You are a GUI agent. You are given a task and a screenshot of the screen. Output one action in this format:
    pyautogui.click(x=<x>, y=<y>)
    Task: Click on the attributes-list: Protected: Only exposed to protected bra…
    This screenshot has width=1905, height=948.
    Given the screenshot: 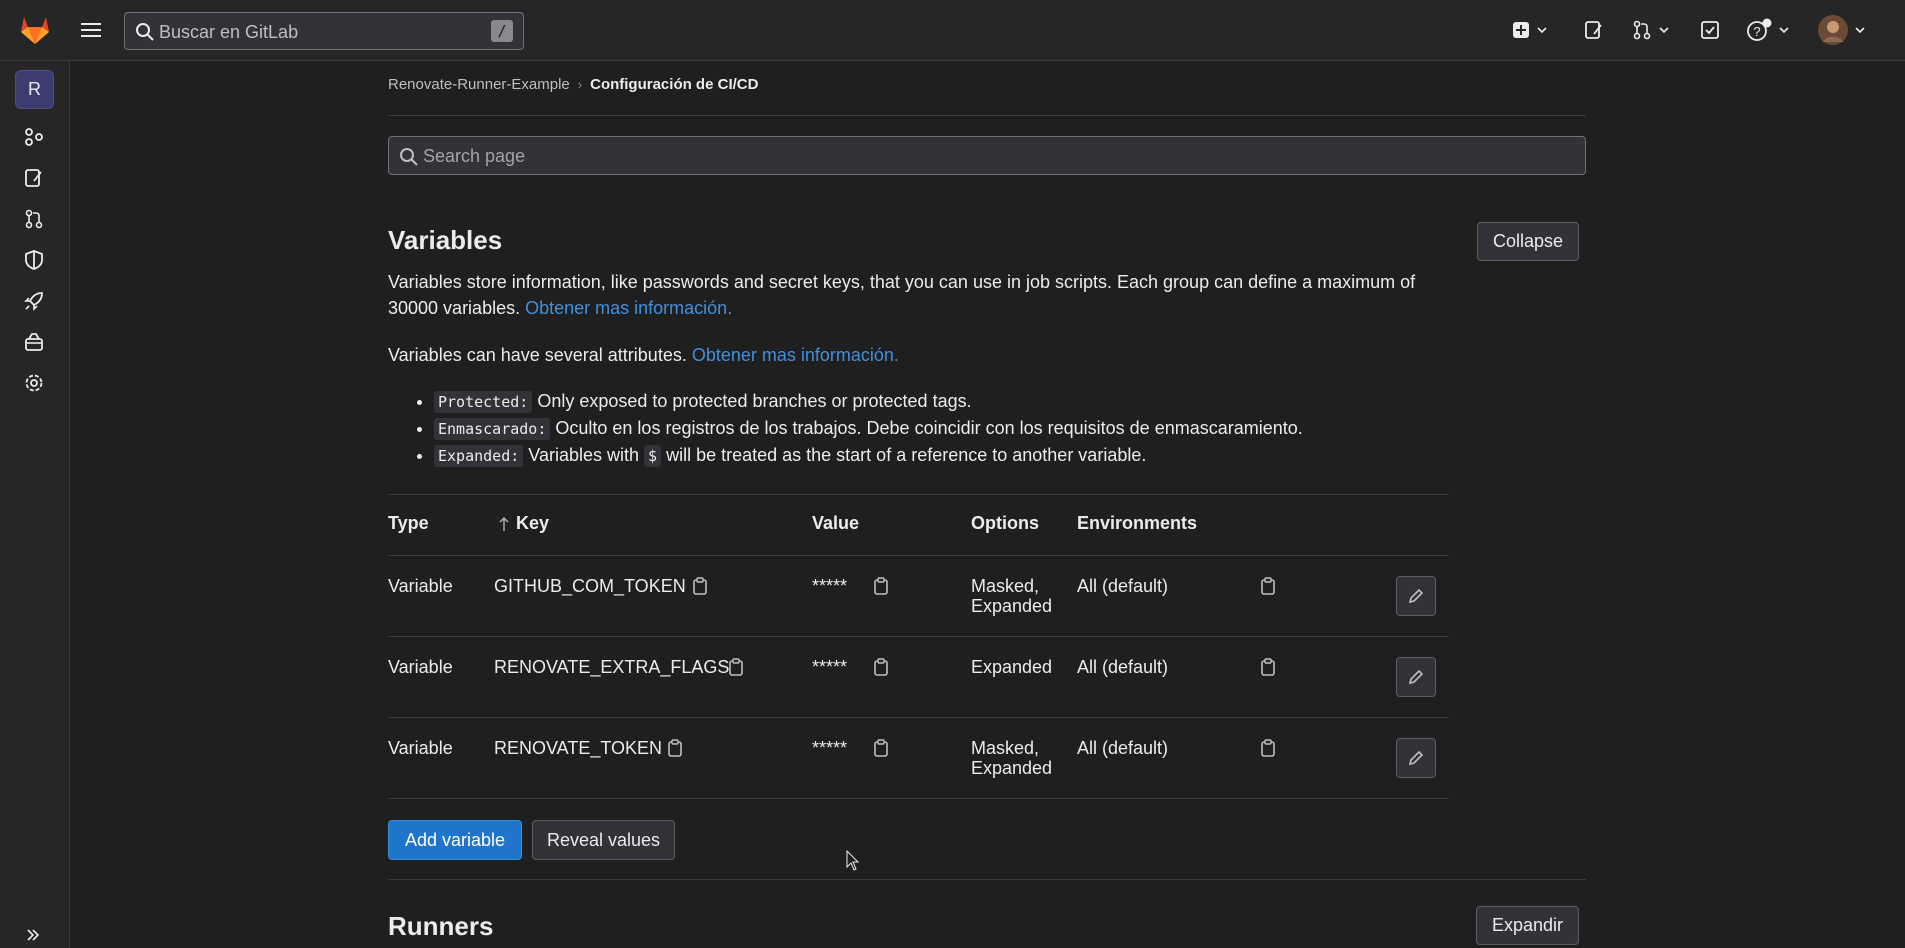 What is the action you would take?
    pyautogui.click(x=860, y=428)
    